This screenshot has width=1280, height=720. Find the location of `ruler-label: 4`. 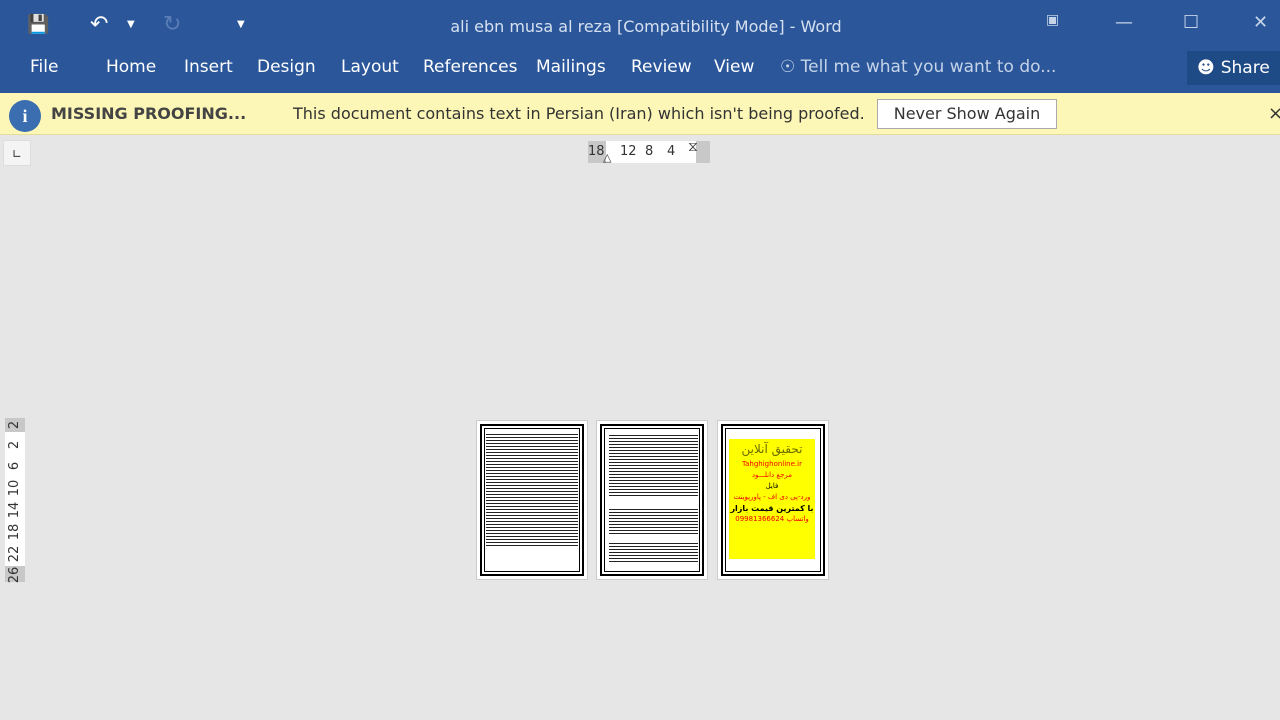

ruler-label: 4 is located at coordinates (671, 151).